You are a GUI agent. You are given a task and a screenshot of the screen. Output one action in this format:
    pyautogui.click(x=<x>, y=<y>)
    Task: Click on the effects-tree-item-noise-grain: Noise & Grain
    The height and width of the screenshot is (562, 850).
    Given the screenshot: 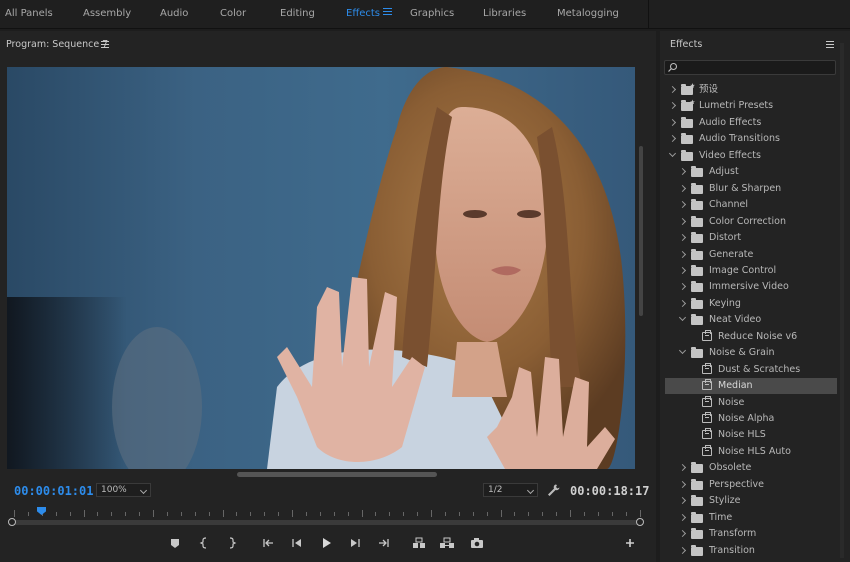 What is the action you would take?
    pyautogui.click(x=751, y=353)
    